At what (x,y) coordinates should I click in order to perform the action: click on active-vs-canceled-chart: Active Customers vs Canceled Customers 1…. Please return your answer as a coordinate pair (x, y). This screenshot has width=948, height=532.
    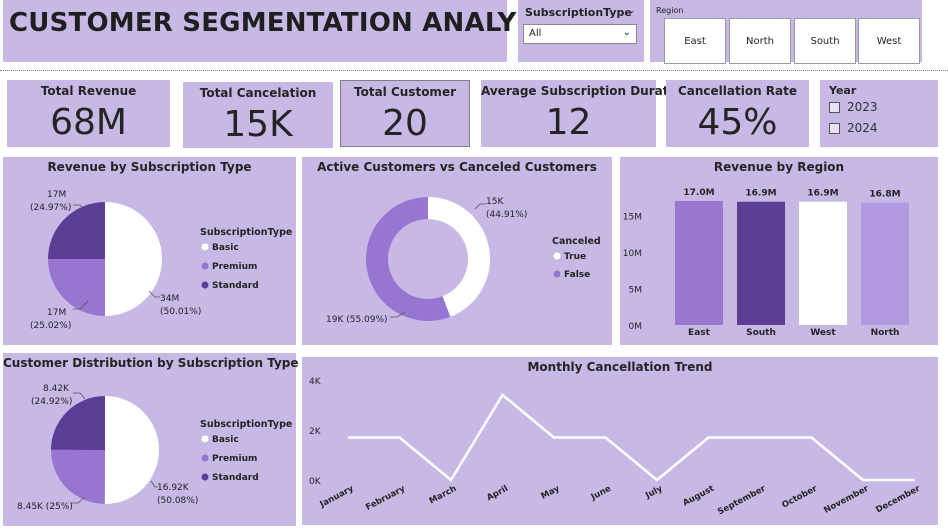
    Looking at the image, I should click on (457, 251).